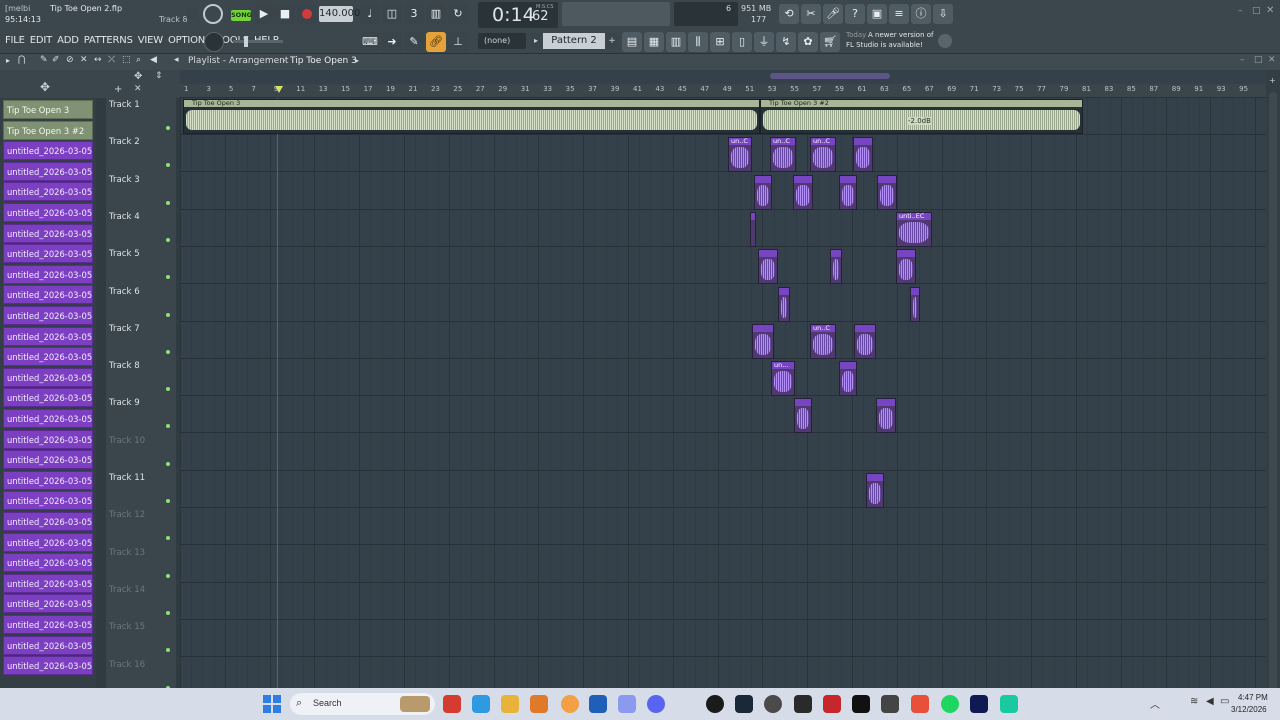  What do you see at coordinates (153, 60) in the screenshot?
I see `playback-tool-icon: ◀` at bounding box center [153, 60].